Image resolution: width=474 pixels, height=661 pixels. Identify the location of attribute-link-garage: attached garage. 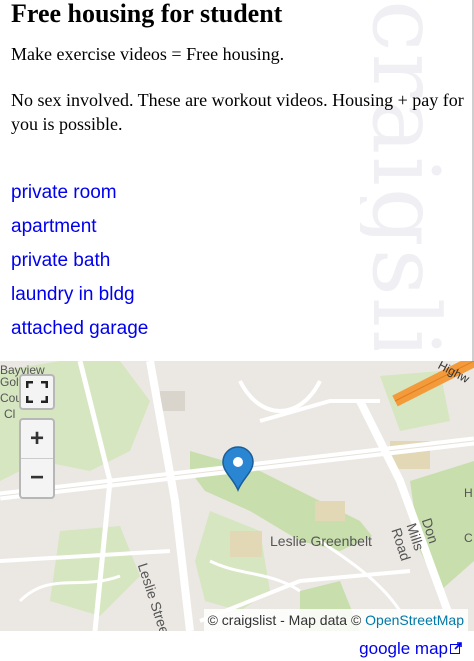
(79, 328).